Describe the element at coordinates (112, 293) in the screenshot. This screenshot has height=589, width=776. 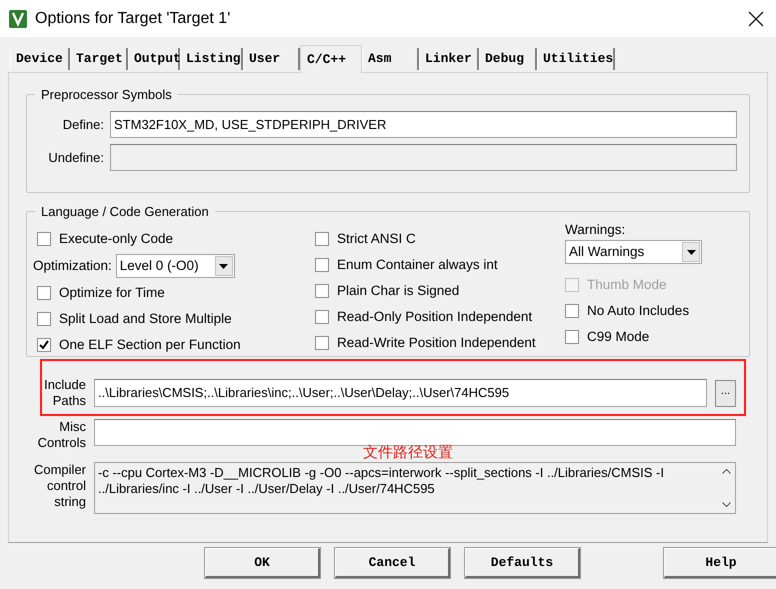
I see `checkbox-label: Optimize for Time` at that location.